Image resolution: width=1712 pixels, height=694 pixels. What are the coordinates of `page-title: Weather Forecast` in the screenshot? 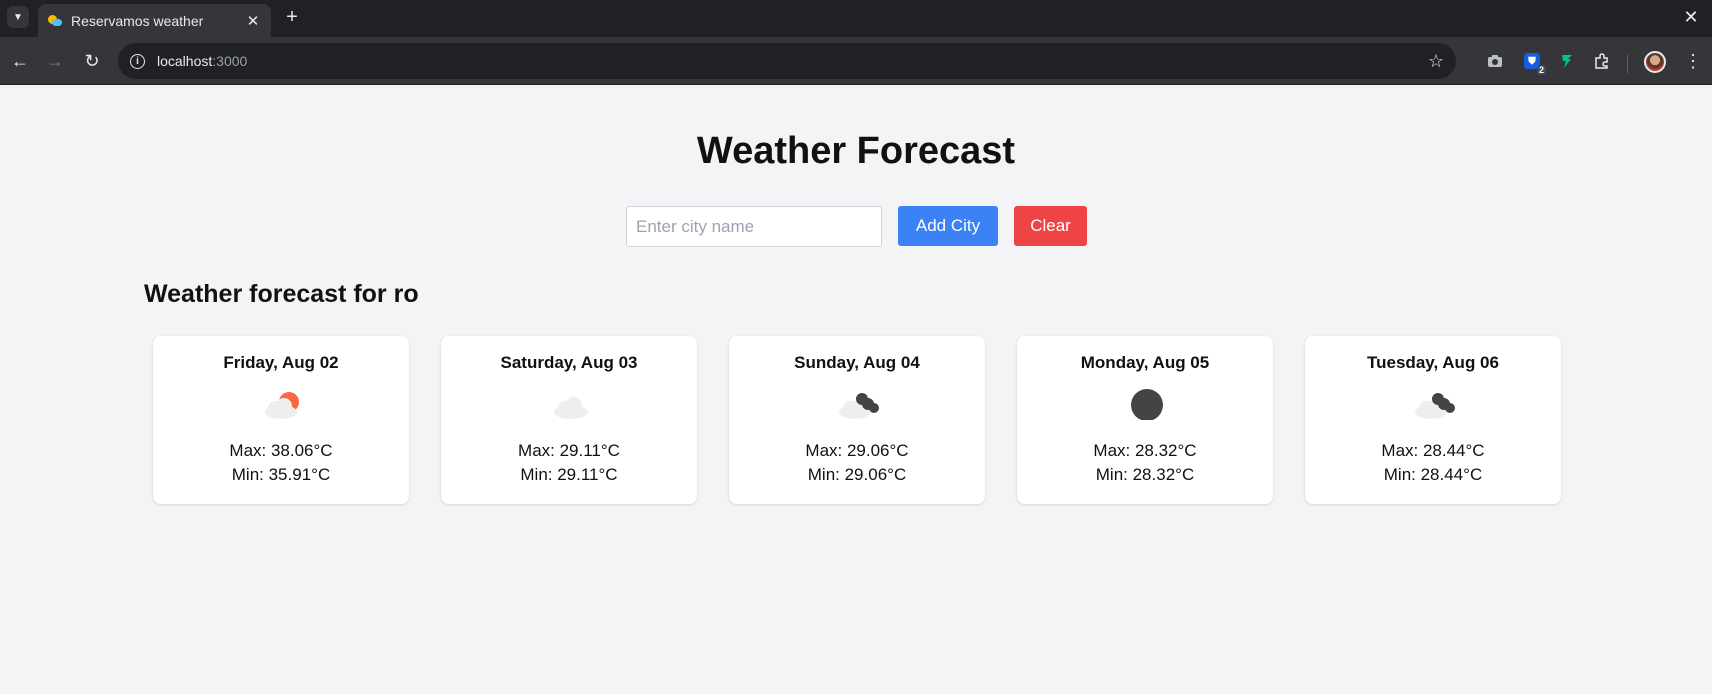 It's located at (856, 151).